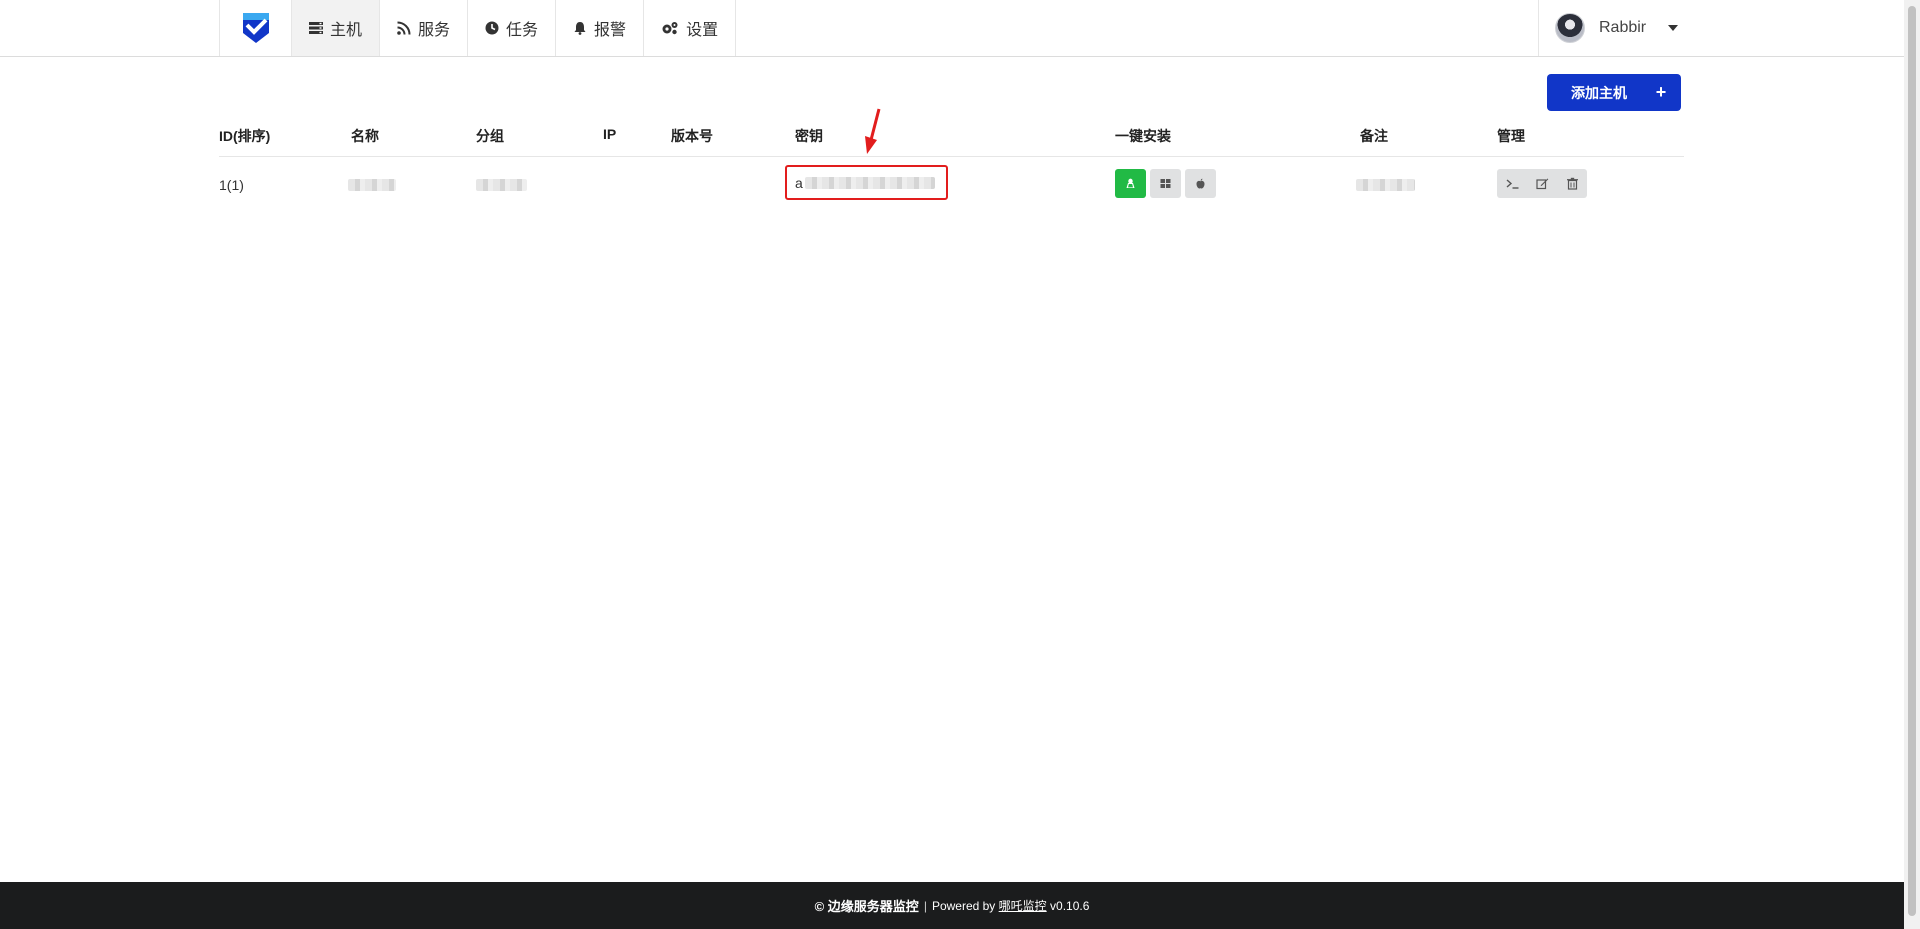 The height and width of the screenshot is (929, 1920). Describe the element at coordinates (1673, 28) in the screenshot. I see `chevron-down-icon` at that location.